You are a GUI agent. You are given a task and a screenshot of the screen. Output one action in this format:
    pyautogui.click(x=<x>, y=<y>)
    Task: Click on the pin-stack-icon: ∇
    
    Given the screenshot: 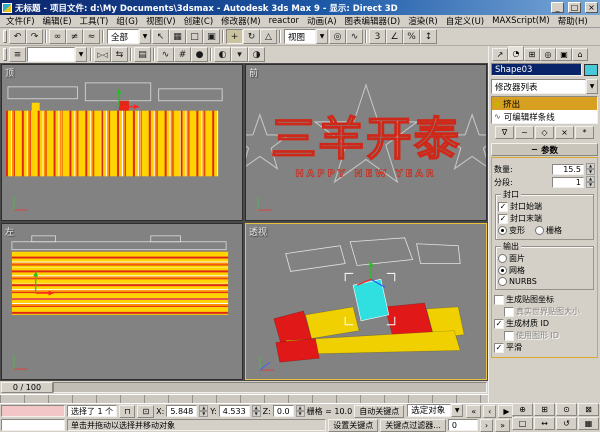 What is the action you would take?
    pyautogui.click(x=504, y=132)
    